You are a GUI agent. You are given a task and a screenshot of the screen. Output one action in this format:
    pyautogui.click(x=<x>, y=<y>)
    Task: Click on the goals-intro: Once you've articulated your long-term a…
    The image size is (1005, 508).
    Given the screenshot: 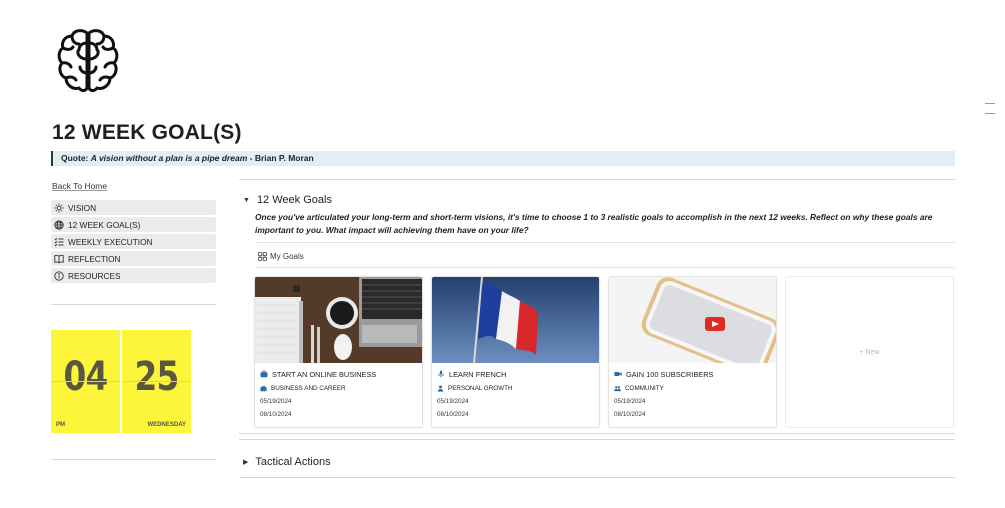 What is the action you would take?
    pyautogui.click(x=594, y=223)
    